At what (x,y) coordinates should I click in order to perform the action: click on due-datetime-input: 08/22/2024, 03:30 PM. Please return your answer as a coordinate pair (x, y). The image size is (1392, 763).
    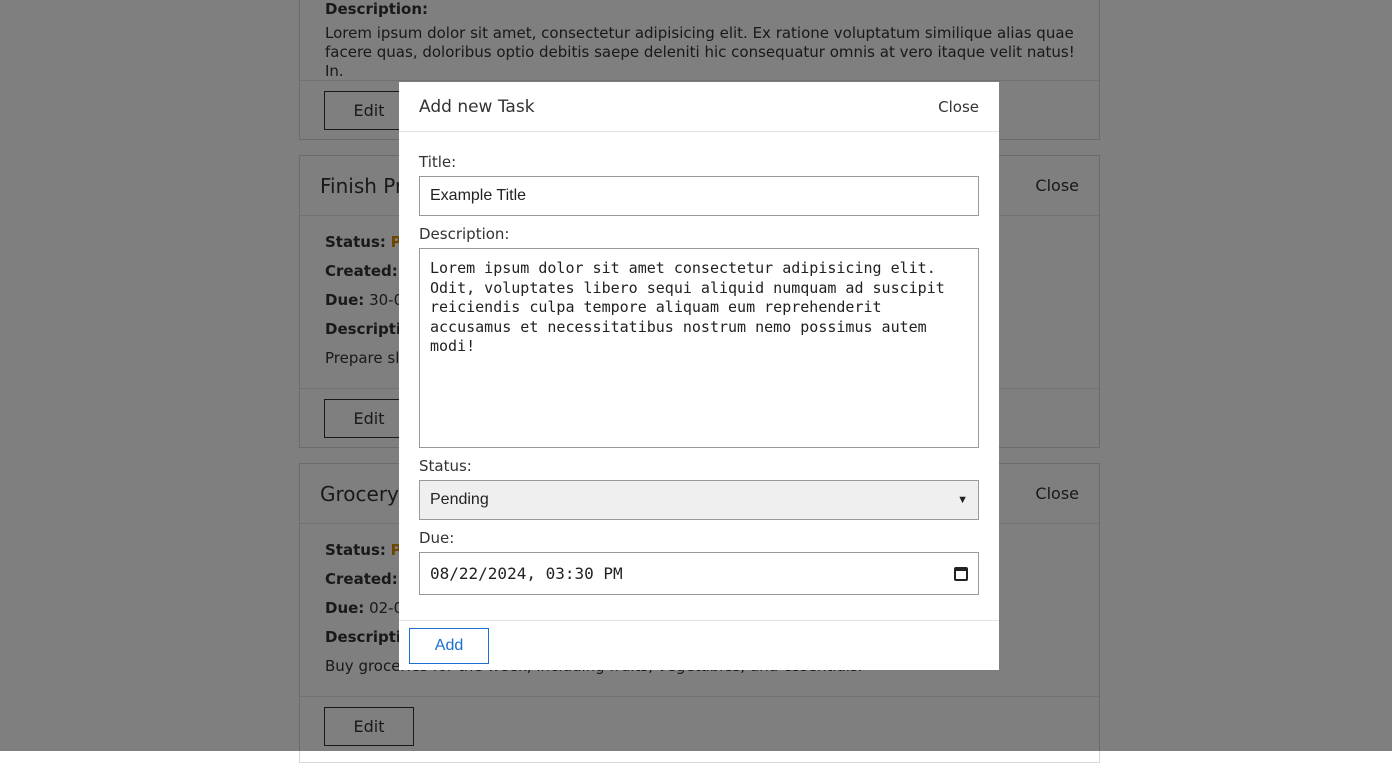
    Looking at the image, I should click on (699, 573).